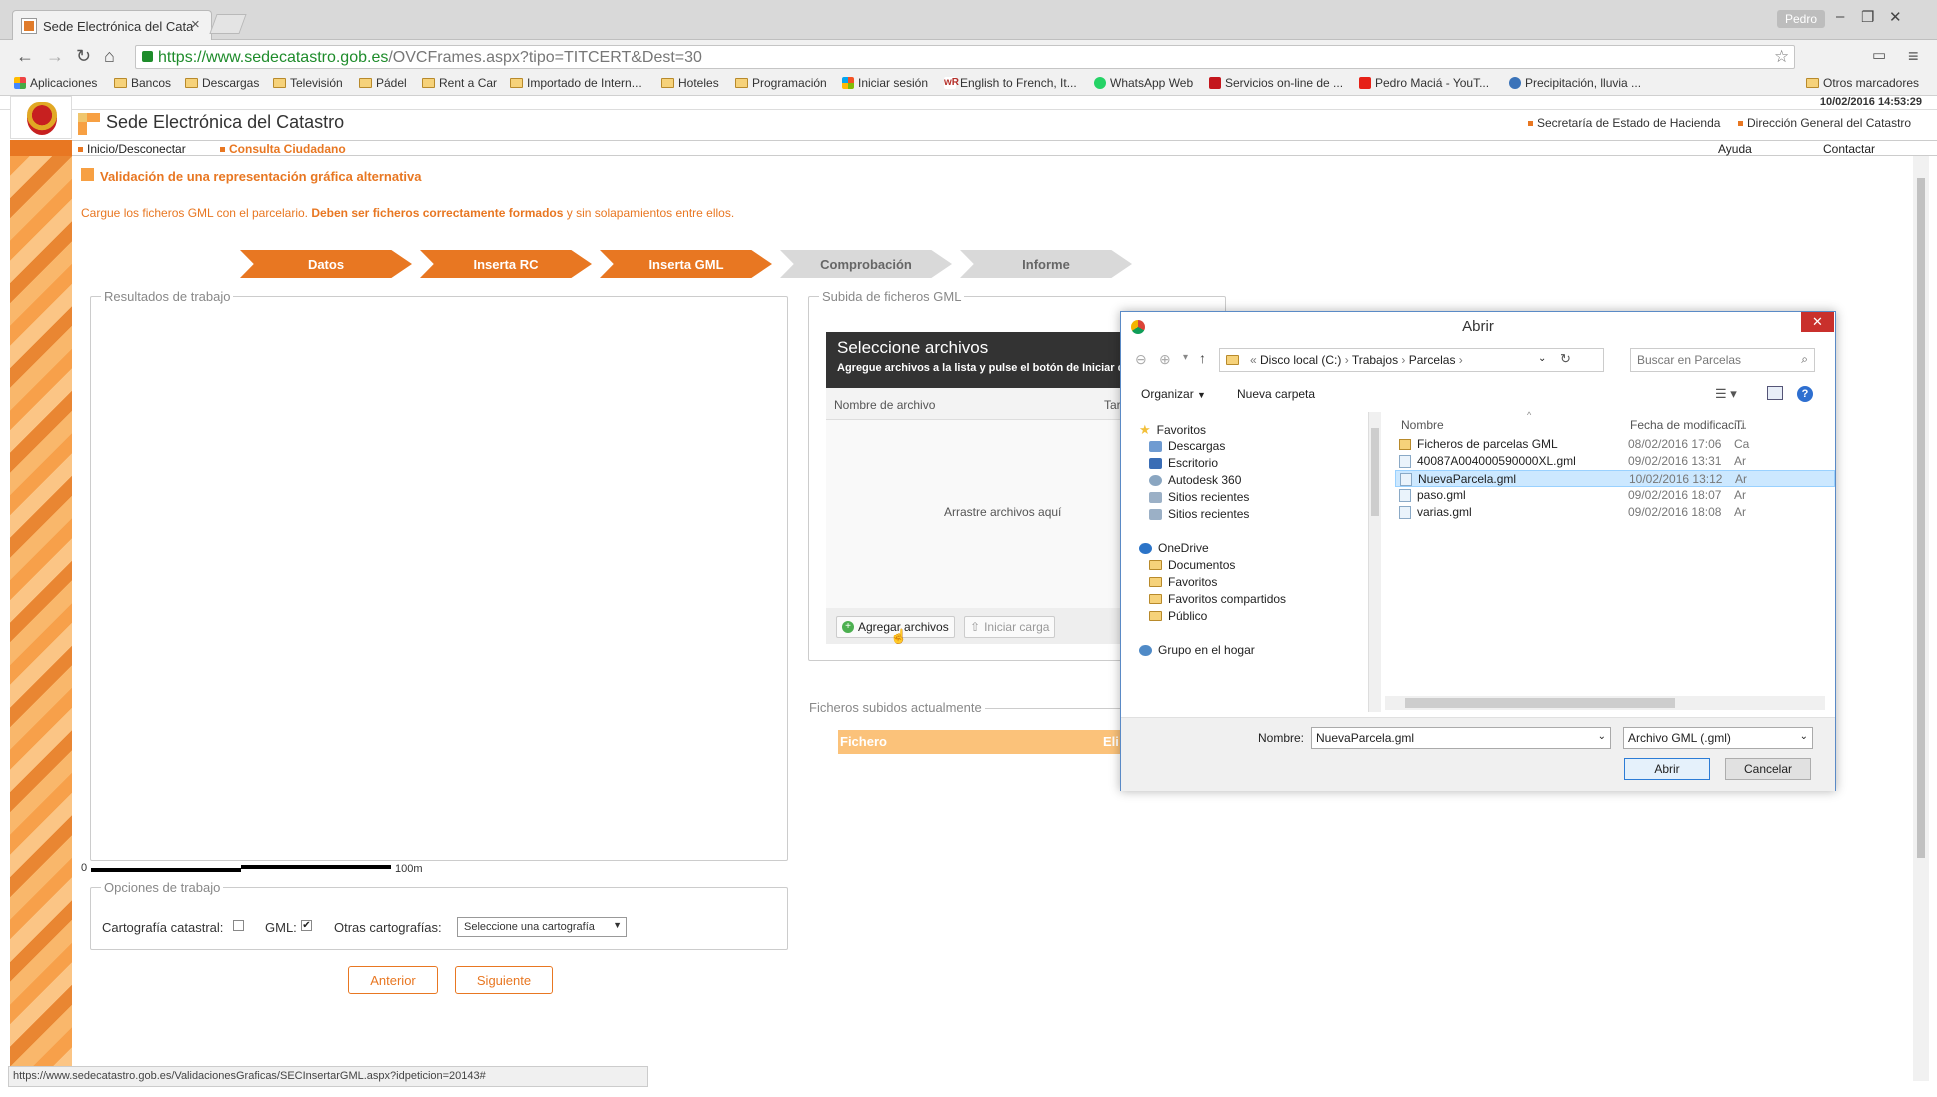  Describe the element at coordinates (885, 83) in the screenshot. I see `bookmark-item: Iniciar sesión` at that location.